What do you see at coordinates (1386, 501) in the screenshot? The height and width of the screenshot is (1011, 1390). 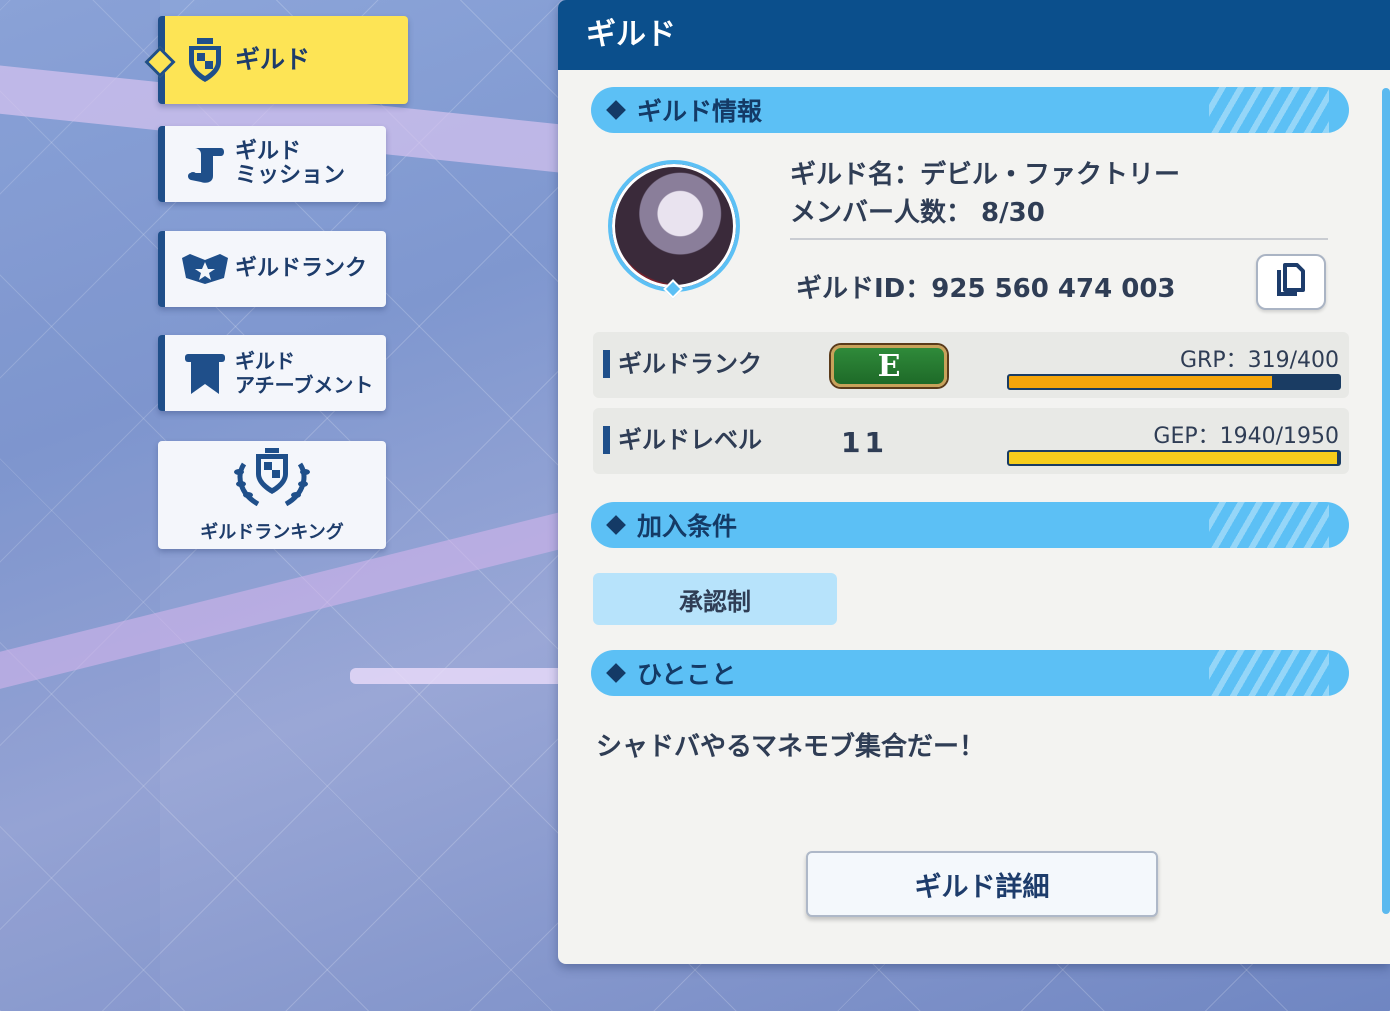 I see `scrollbar` at bounding box center [1386, 501].